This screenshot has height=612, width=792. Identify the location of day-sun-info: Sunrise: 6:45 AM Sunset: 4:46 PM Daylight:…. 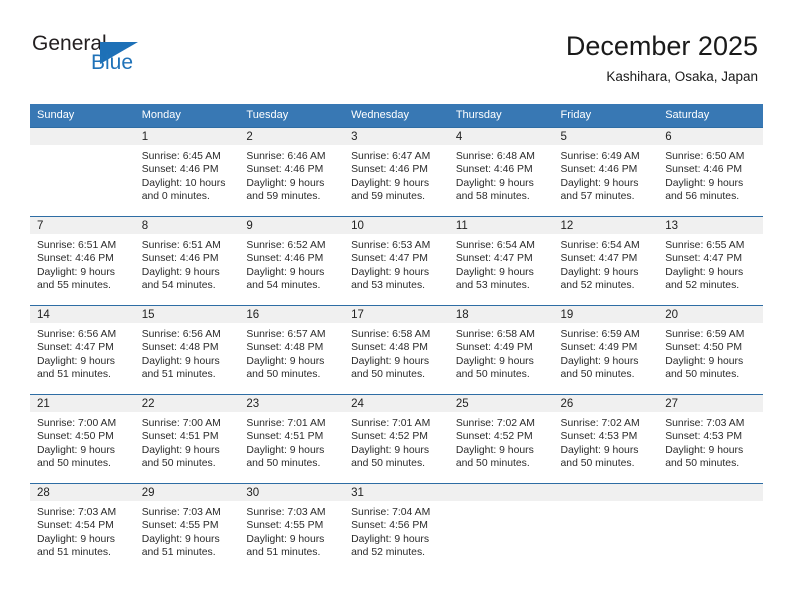
(187, 174).